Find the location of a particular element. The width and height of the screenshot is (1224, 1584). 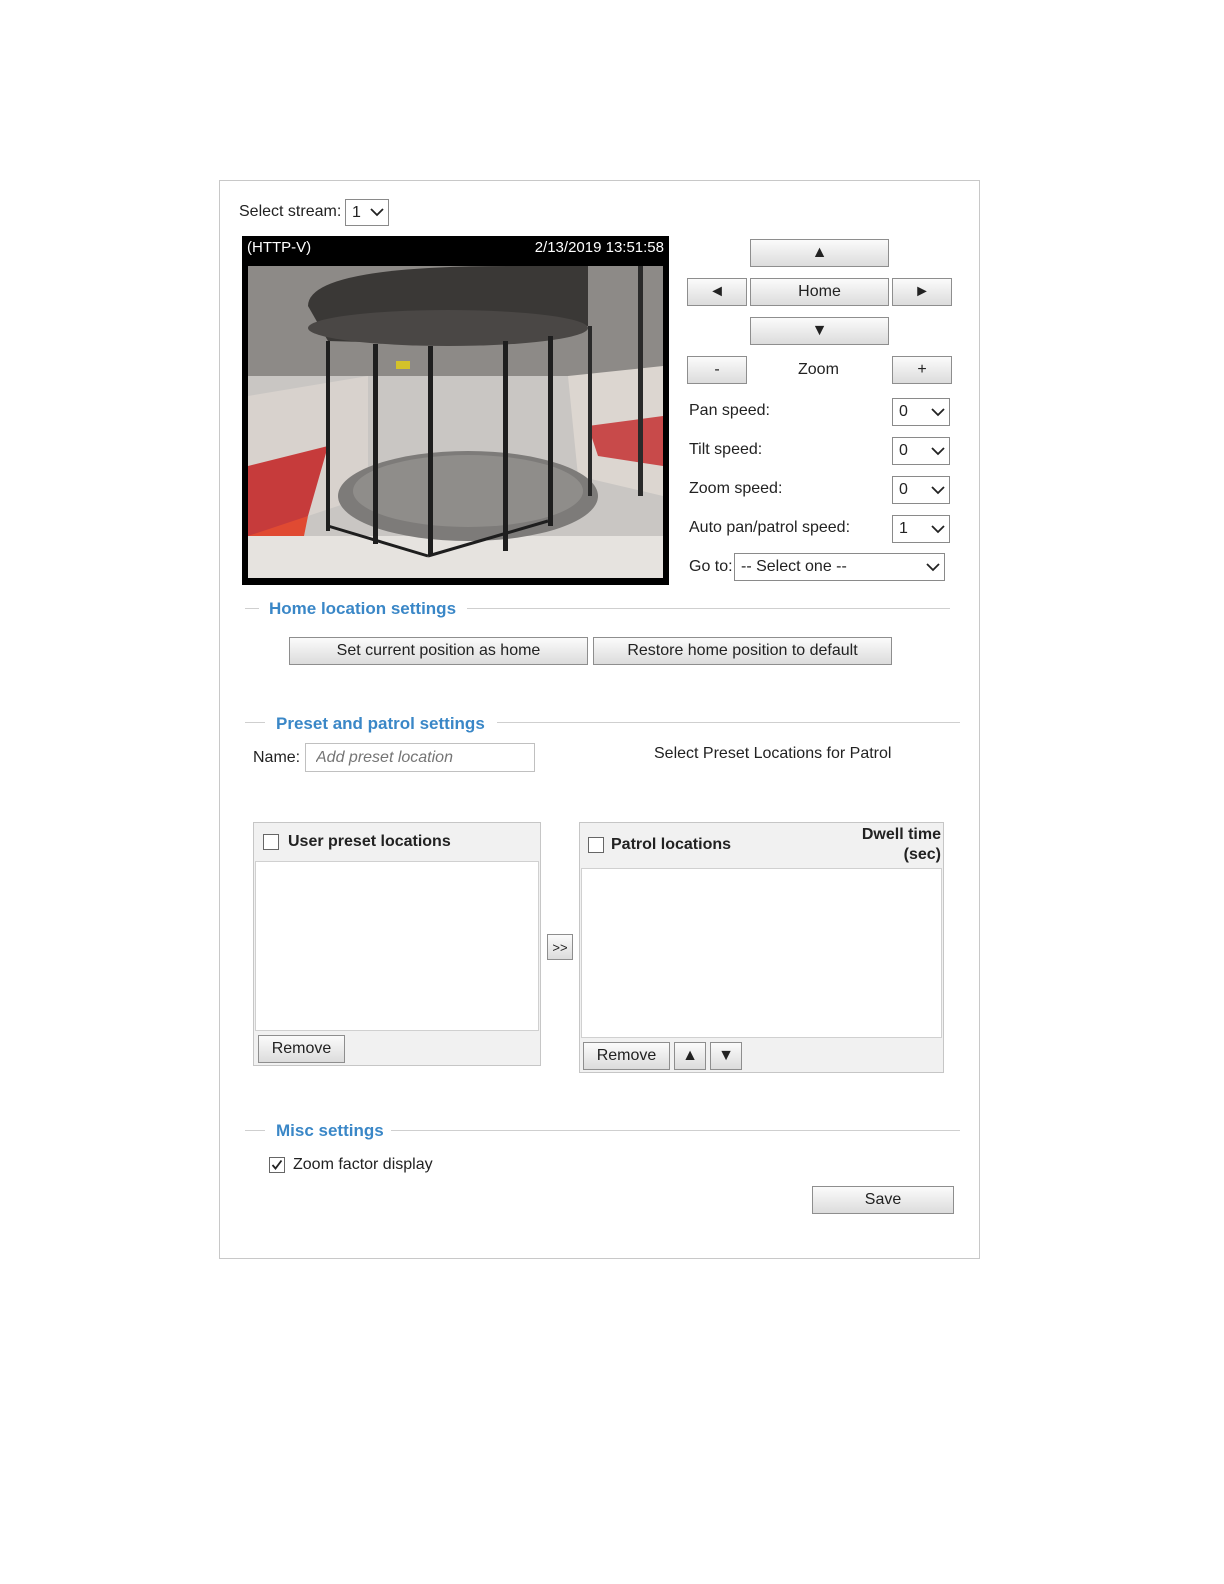

pan-speed-value: 0 is located at coordinates (903, 411).